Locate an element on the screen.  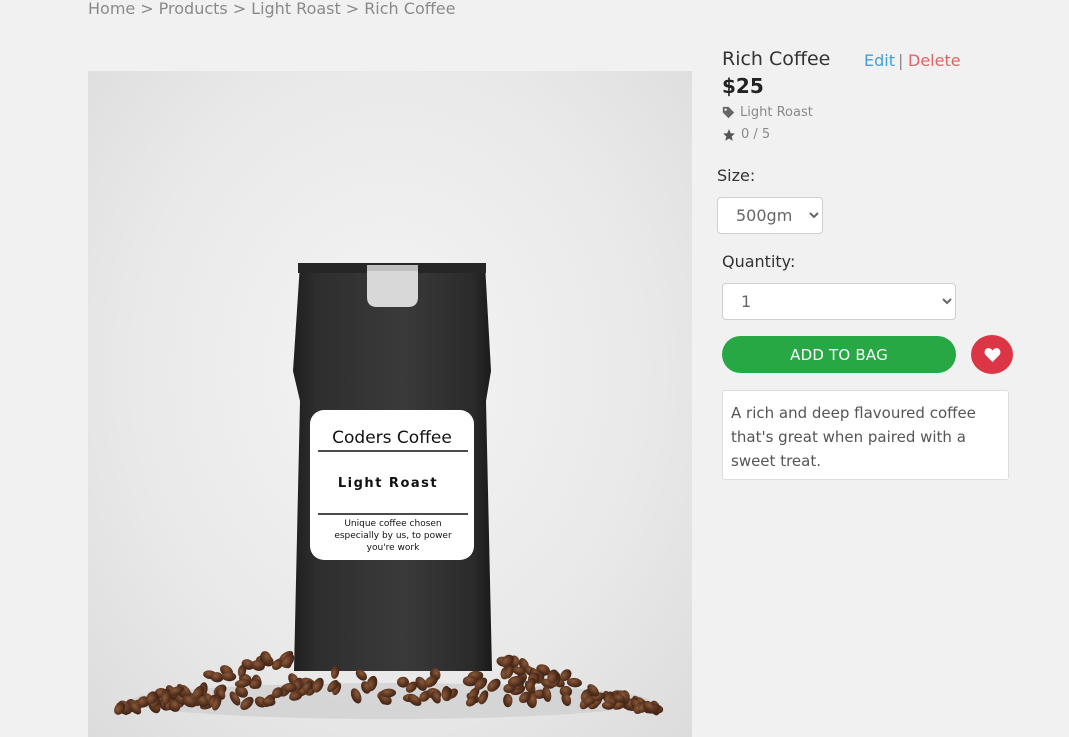
quantity-label: Quantity: is located at coordinates (759, 261).